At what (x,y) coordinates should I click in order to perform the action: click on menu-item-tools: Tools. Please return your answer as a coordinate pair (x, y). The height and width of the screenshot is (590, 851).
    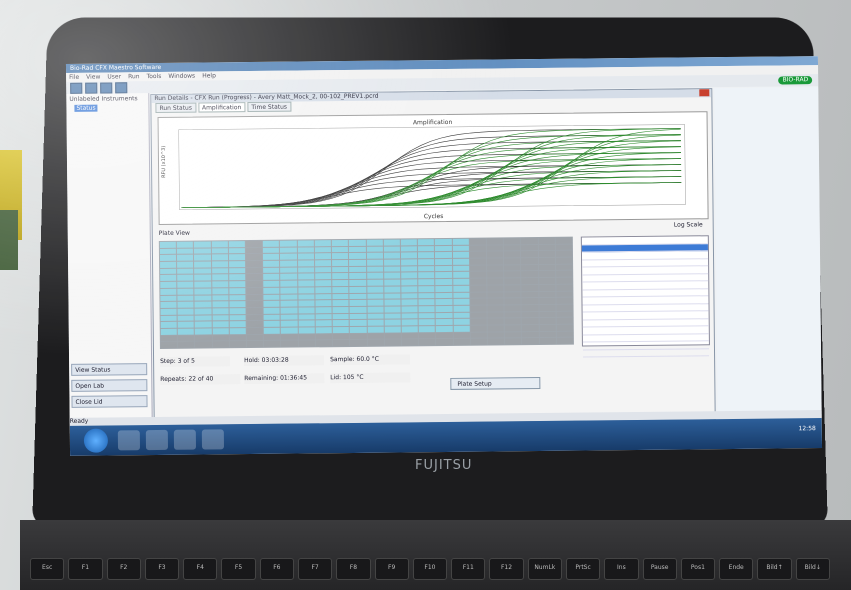
    Looking at the image, I should click on (154, 76).